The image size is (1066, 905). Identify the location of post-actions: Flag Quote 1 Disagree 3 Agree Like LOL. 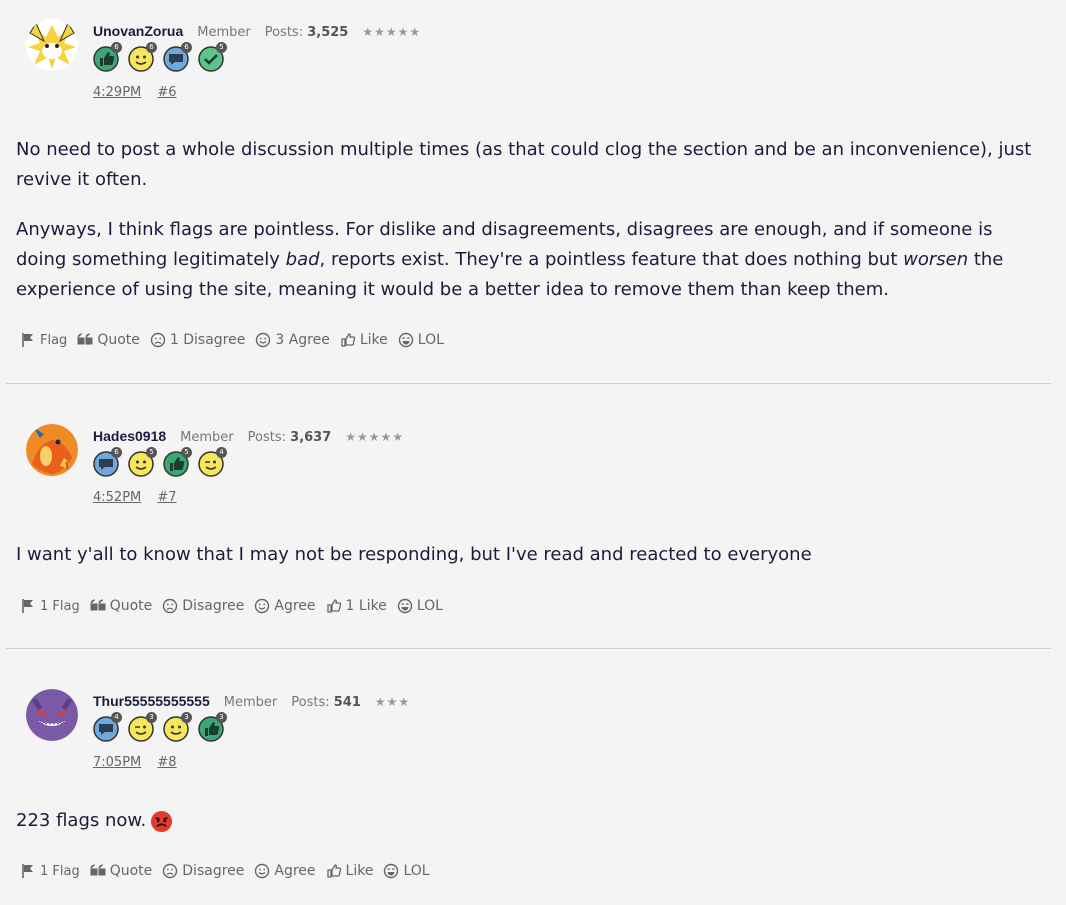
(232, 340).